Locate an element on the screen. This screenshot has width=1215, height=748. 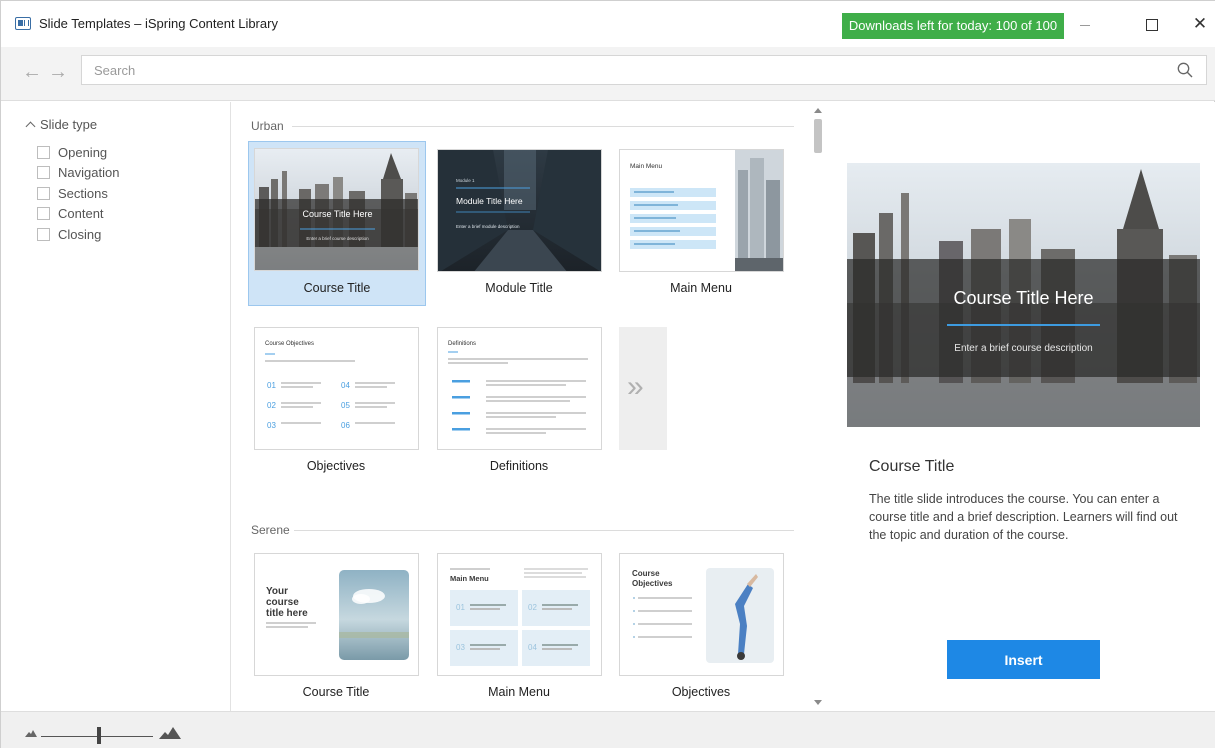
template-card-serene-objectives: Course Objectives Objectives is located at coordinates (702, 628).